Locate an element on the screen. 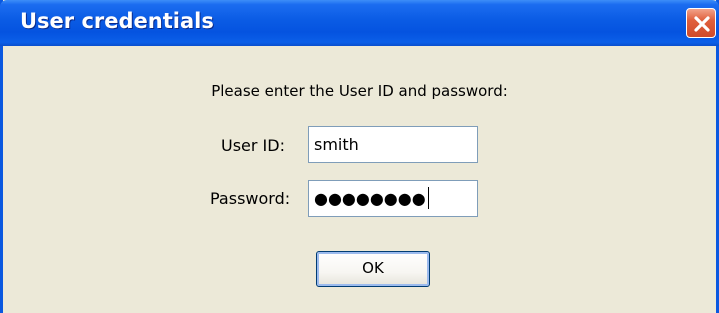 This screenshot has height=313, width=719. password-input: ●●●●●●●● is located at coordinates (393, 198).